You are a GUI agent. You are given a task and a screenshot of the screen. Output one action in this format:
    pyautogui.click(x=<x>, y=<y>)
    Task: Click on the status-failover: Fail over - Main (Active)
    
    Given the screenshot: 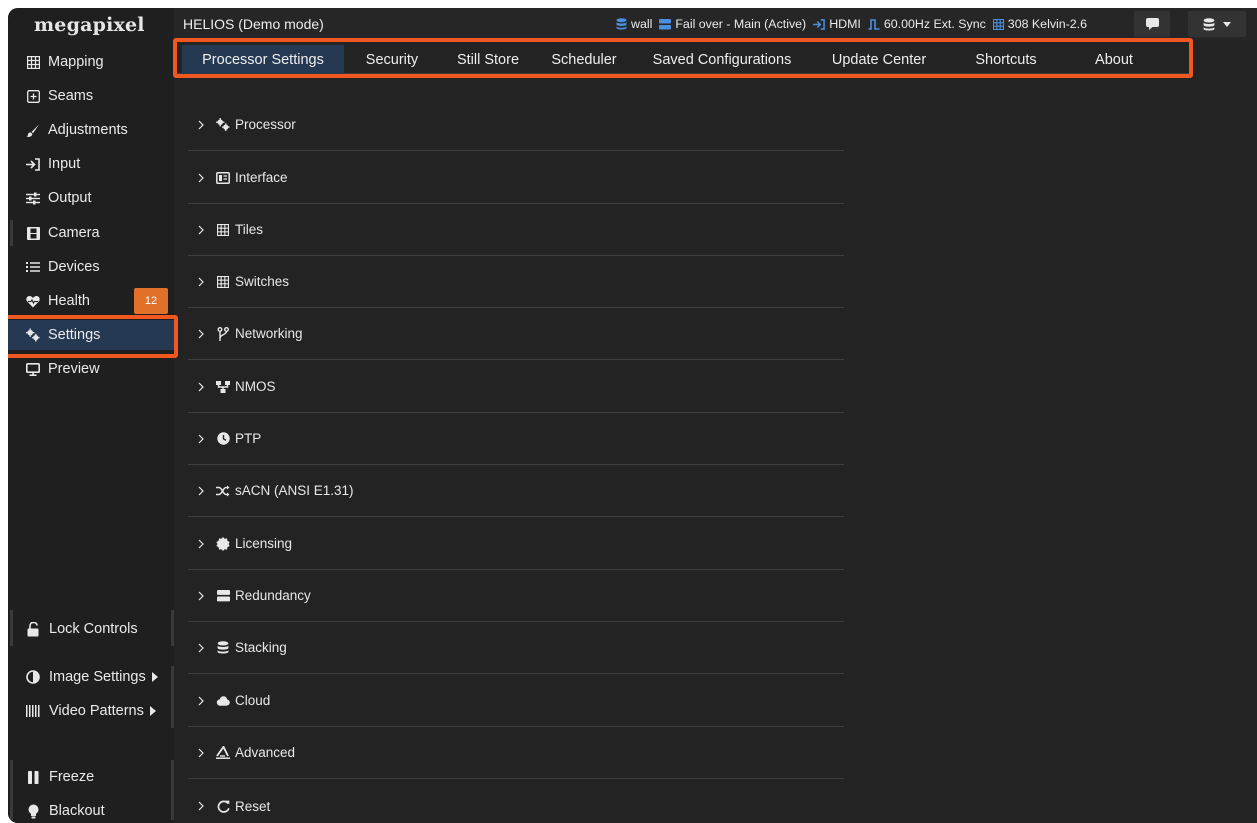 What is the action you would take?
    pyautogui.click(x=732, y=24)
    